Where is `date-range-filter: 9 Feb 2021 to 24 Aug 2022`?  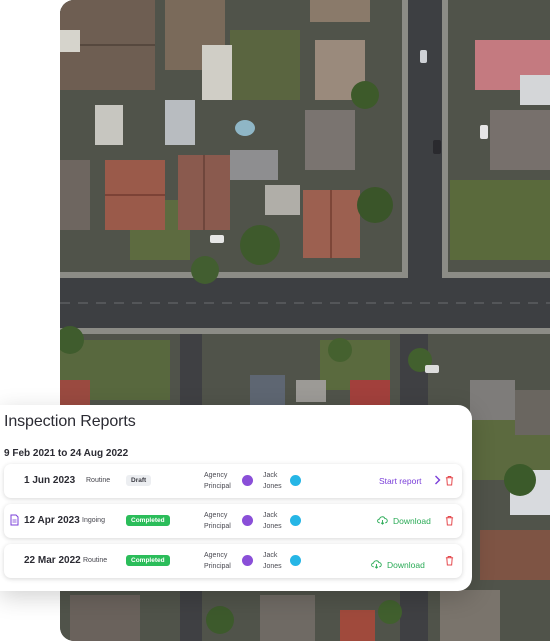
date-range-filter: 9 Feb 2021 to 24 Aug 2022 is located at coordinates (66, 453).